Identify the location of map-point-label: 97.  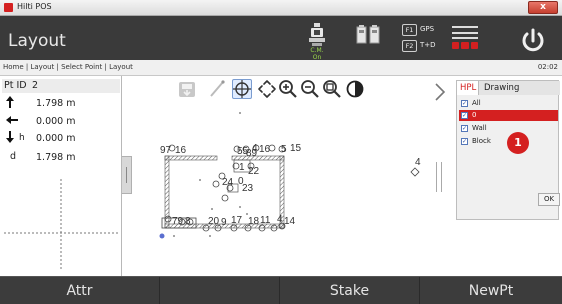
(166, 150).